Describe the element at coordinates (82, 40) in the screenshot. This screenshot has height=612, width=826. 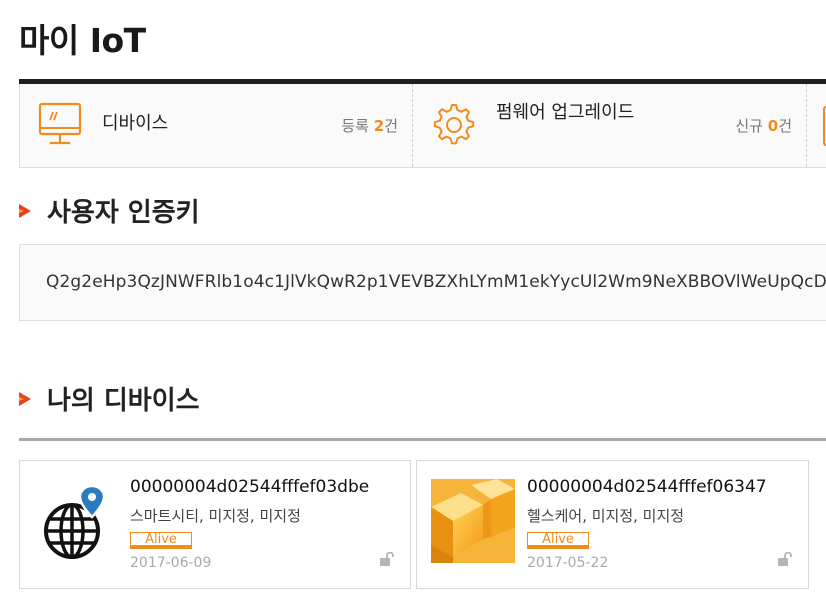
I see `page-title: 마이 IoT` at that location.